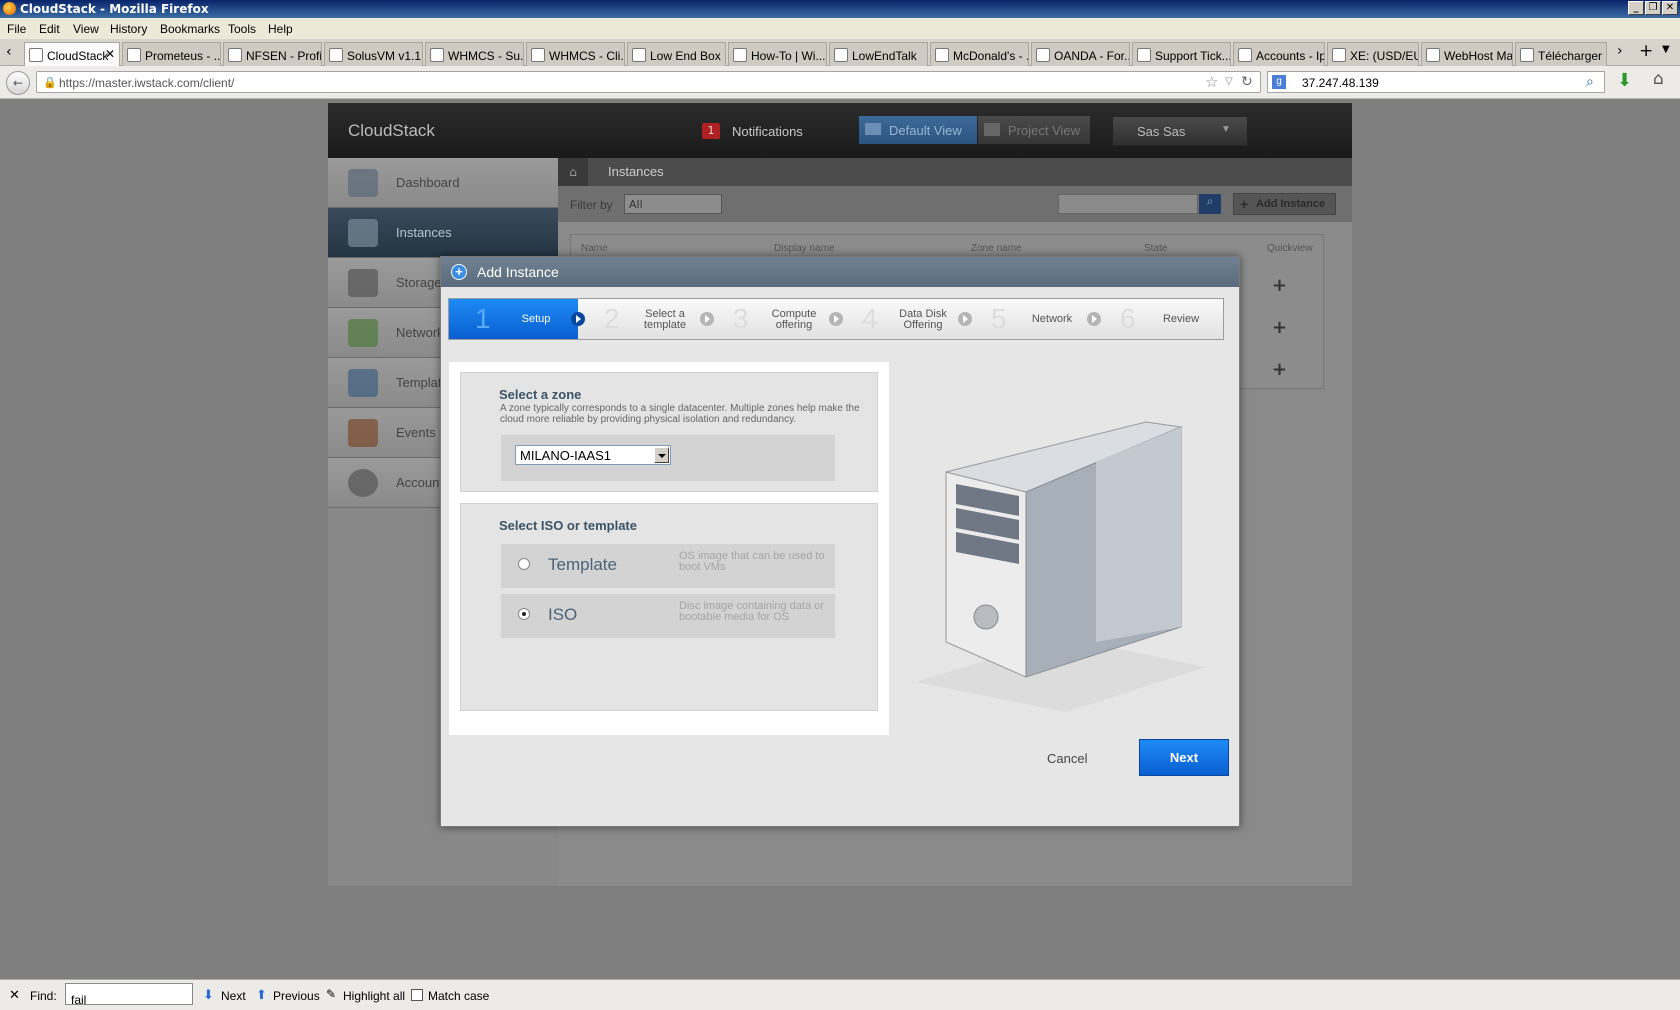 Image resolution: width=1680 pixels, height=1010 pixels. I want to click on home-crumb-icon: ⌂, so click(573, 172).